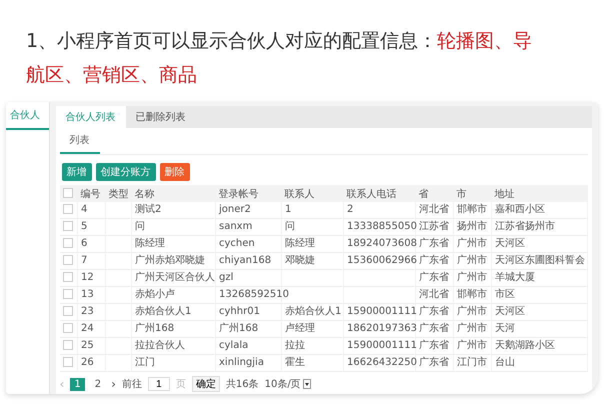 Image resolution: width=604 pixels, height=416 pixels. What do you see at coordinates (237, 243) in the screenshot?
I see `table-cell: cychen` at bounding box center [237, 243].